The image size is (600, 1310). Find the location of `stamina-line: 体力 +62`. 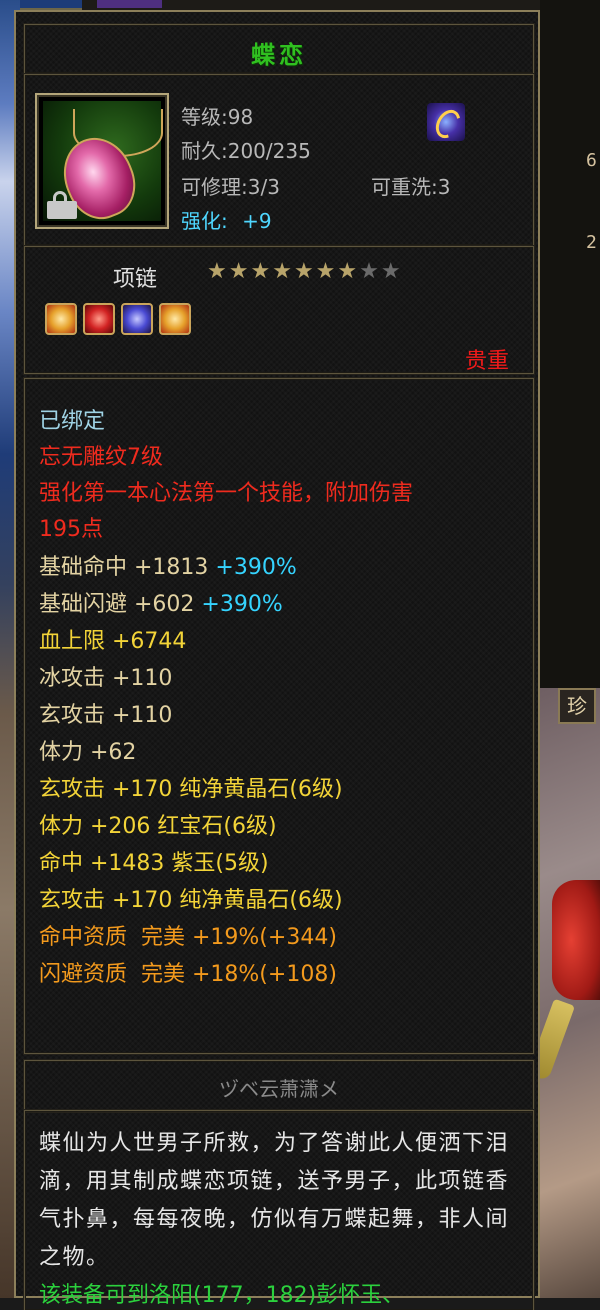

stamina-line: 体力 +62 is located at coordinates (88, 752).